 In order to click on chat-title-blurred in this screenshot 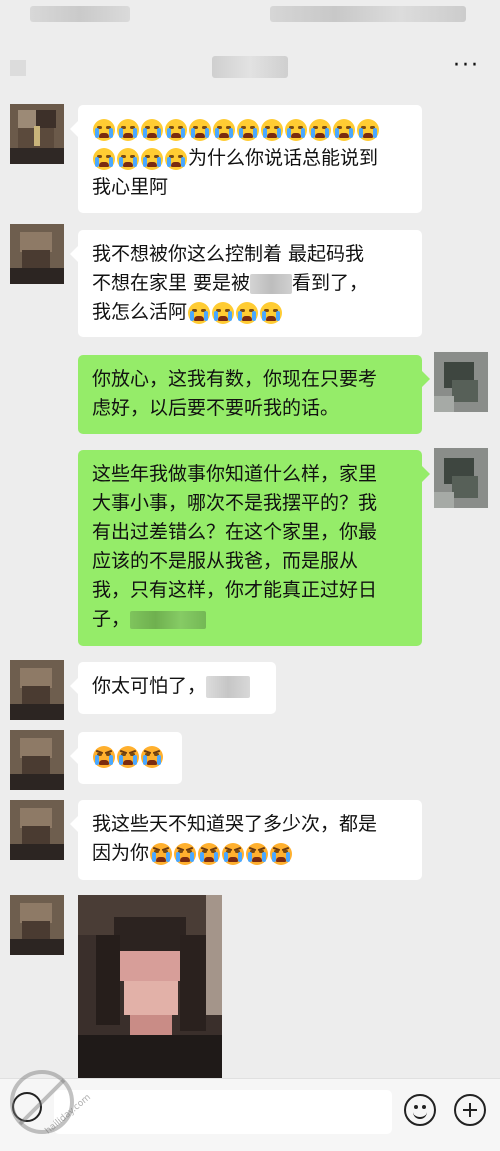, I will do `click(250, 67)`.